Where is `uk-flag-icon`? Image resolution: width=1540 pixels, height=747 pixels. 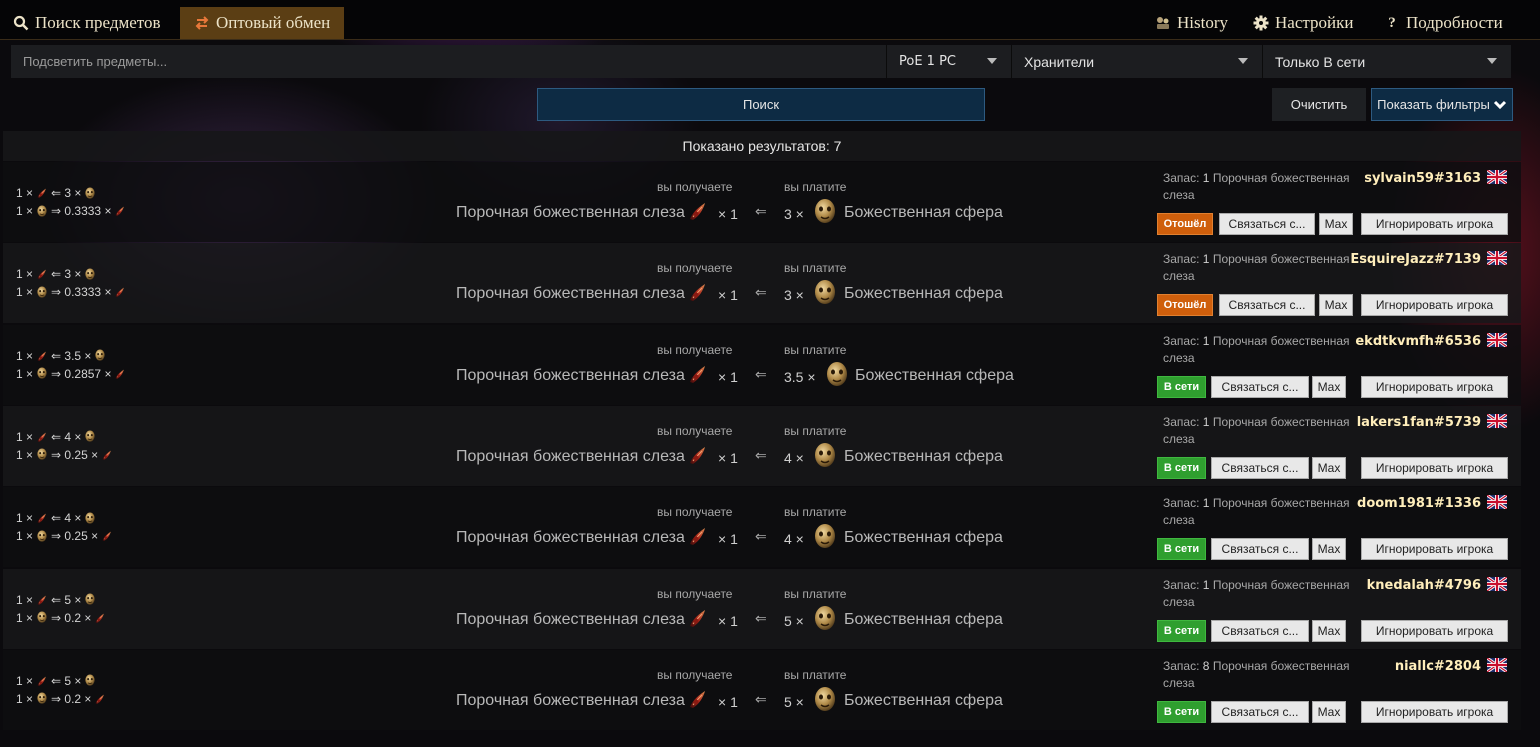 uk-flag-icon is located at coordinates (1497, 339).